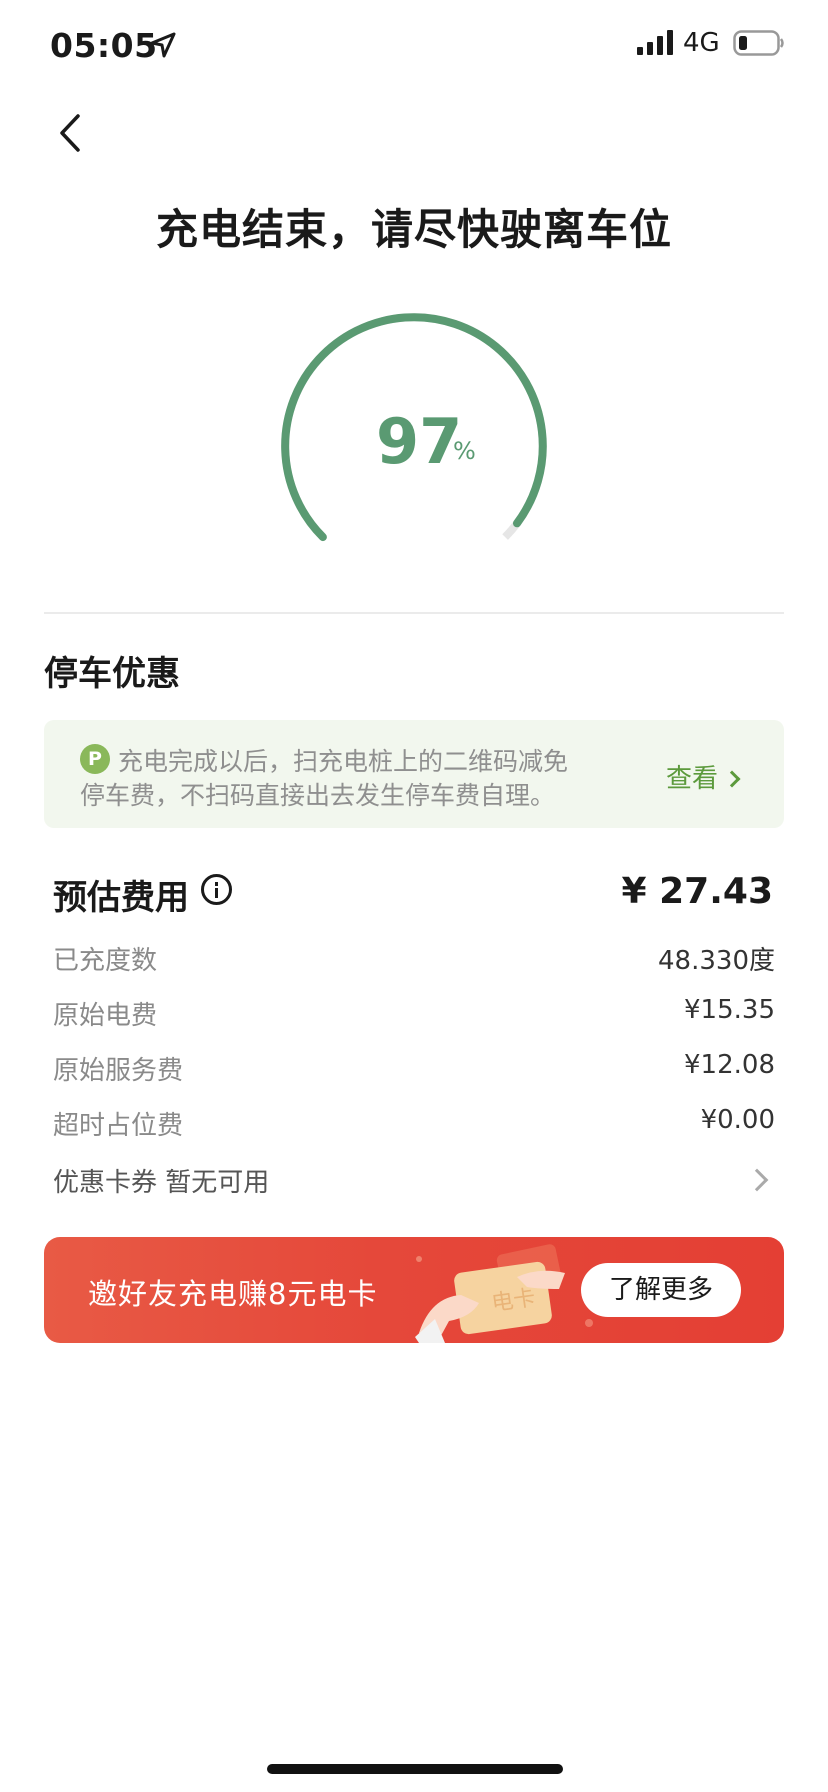 This screenshot has height=1792, width=828. What do you see at coordinates (70, 133) in the screenshot?
I see `back-icon` at bounding box center [70, 133].